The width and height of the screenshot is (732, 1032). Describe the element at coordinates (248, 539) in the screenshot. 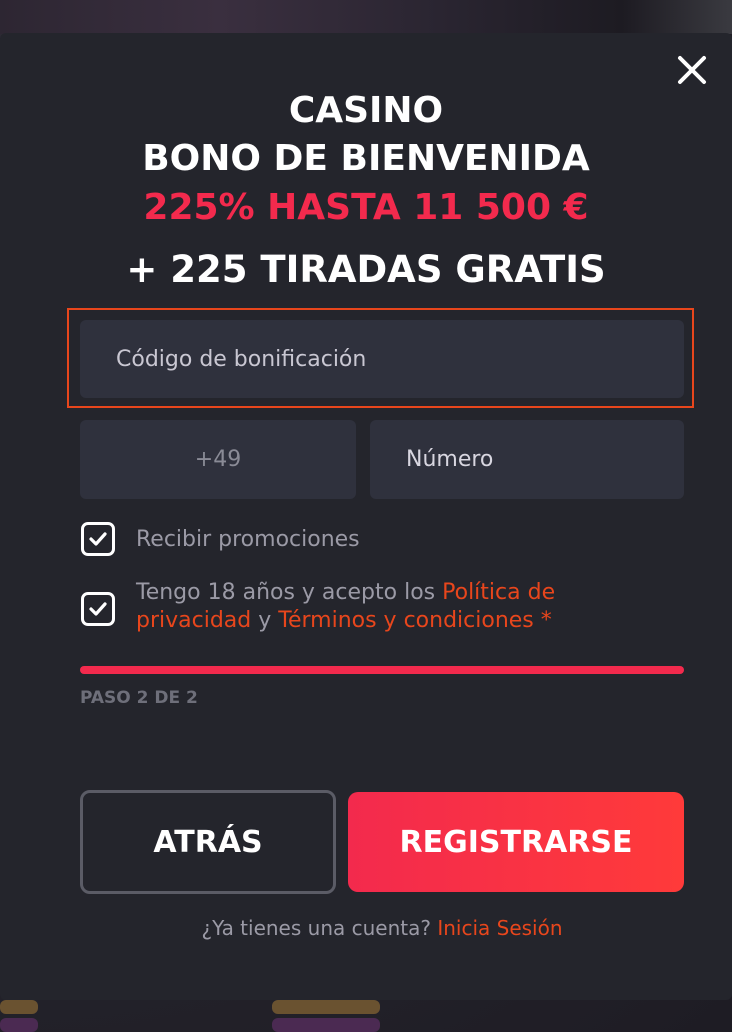

I see `promotions-label: Recibir promociones` at that location.